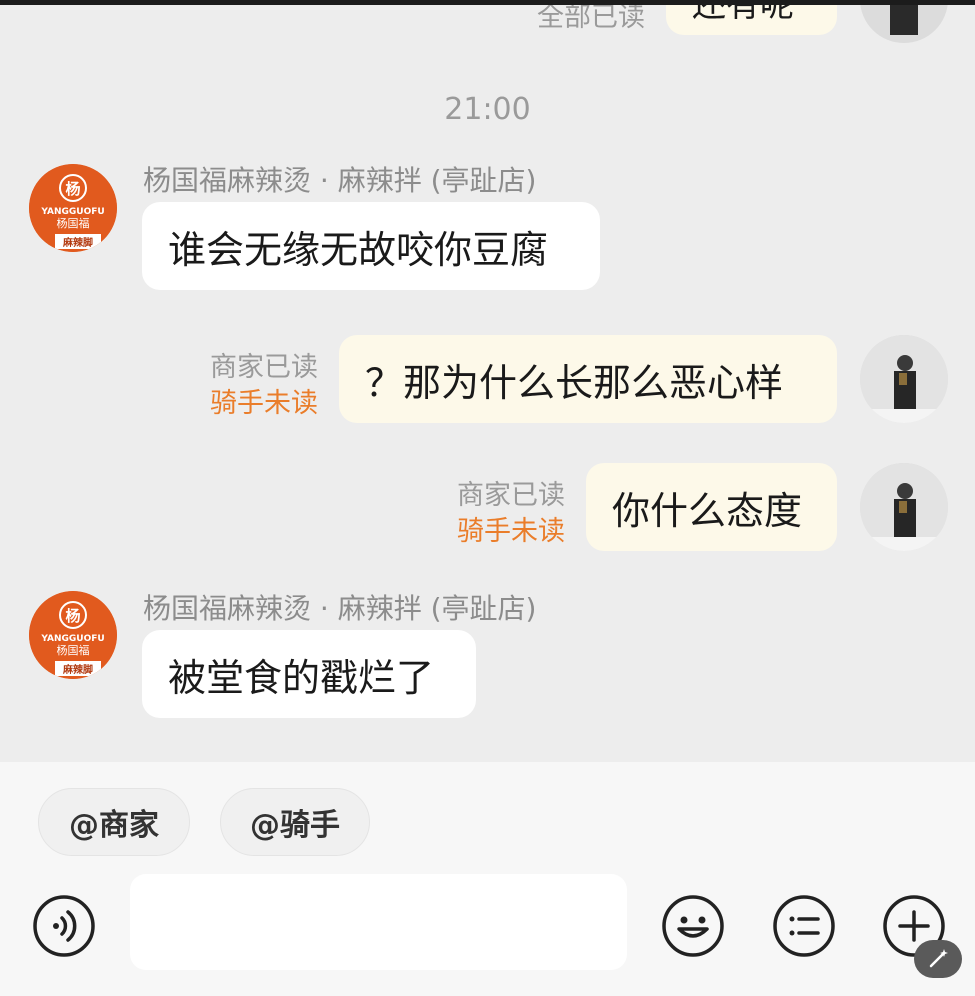  I want to click on voice-button, so click(64, 926).